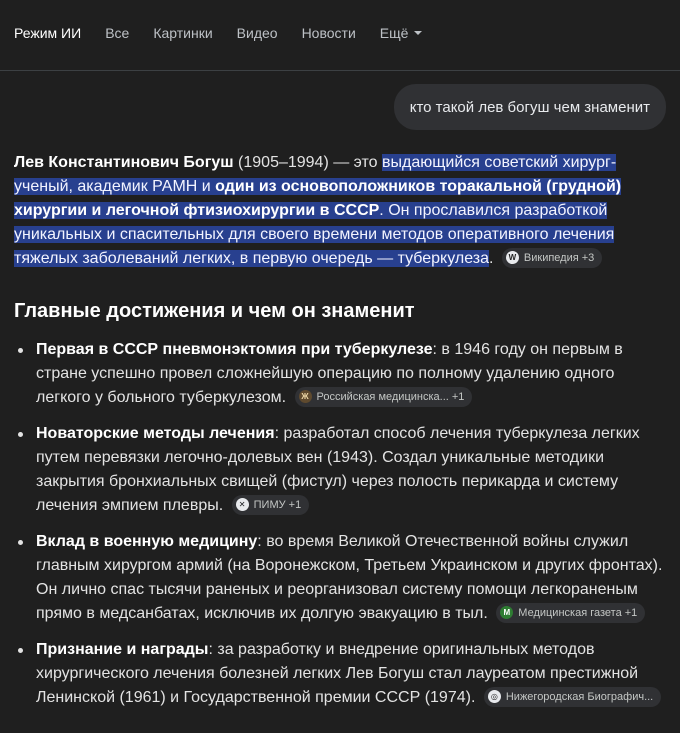 Image resolution: width=680 pixels, height=733 pixels. I want to click on tab-more: Ещё, so click(401, 33).